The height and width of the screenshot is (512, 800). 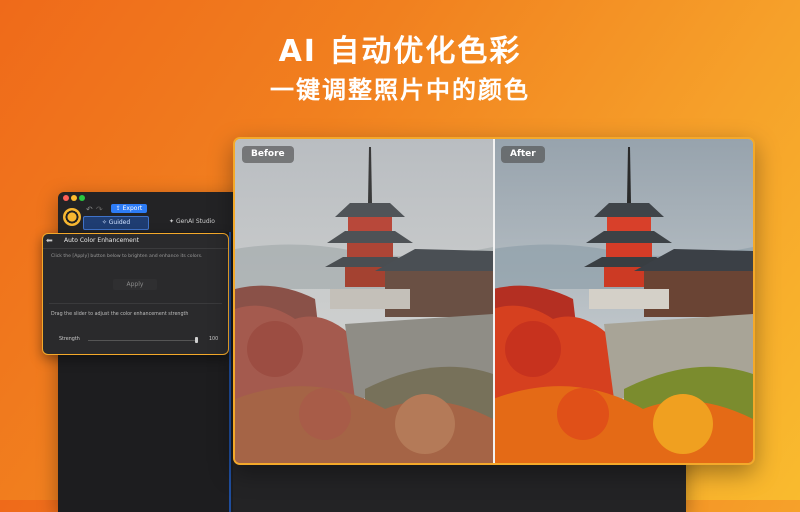 What do you see at coordinates (196, 340) in the screenshot?
I see `strength-slider-thumb` at bounding box center [196, 340].